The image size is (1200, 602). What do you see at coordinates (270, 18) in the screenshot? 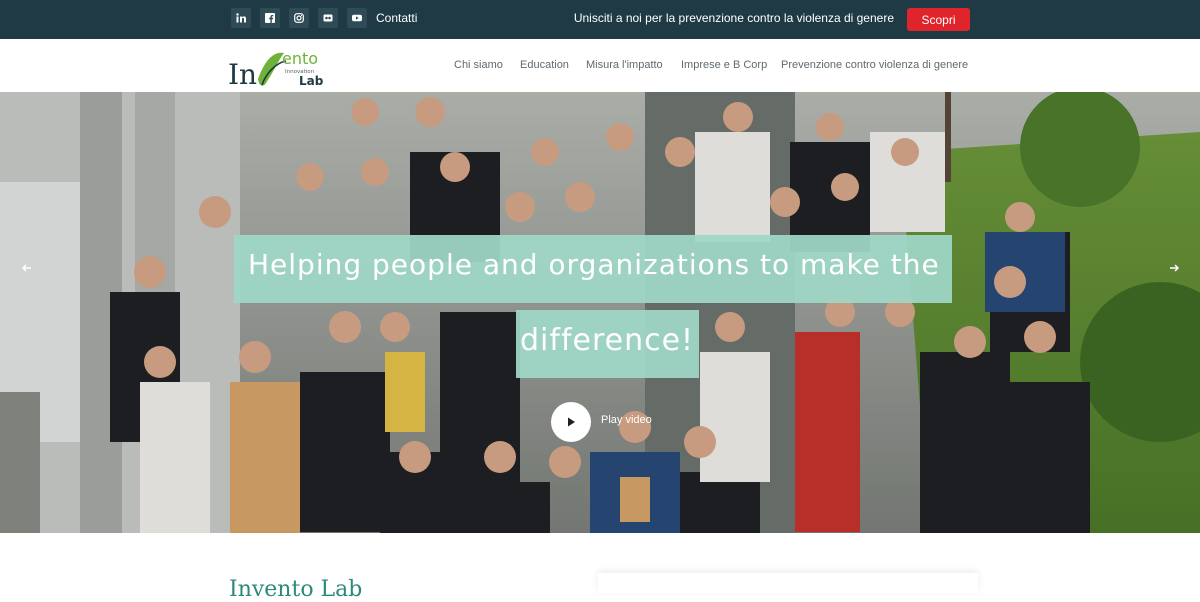
I see `facebook-icon` at bounding box center [270, 18].